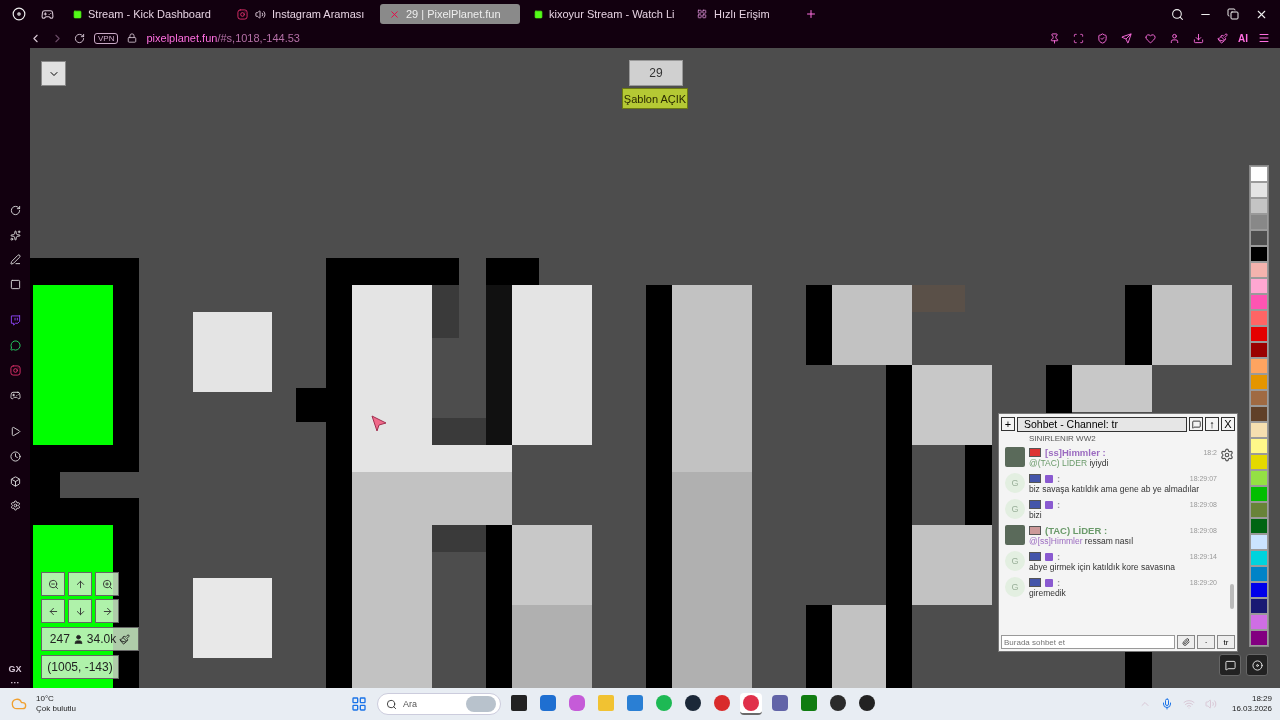  I want to click on vpn-badge: VPN, so click(106, 38).